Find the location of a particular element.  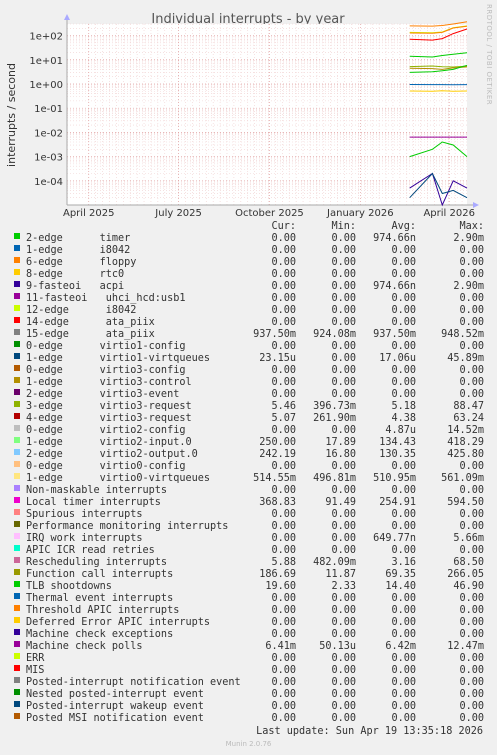

y-axis-label: interrupts / second is located at coordinates (11, 115).